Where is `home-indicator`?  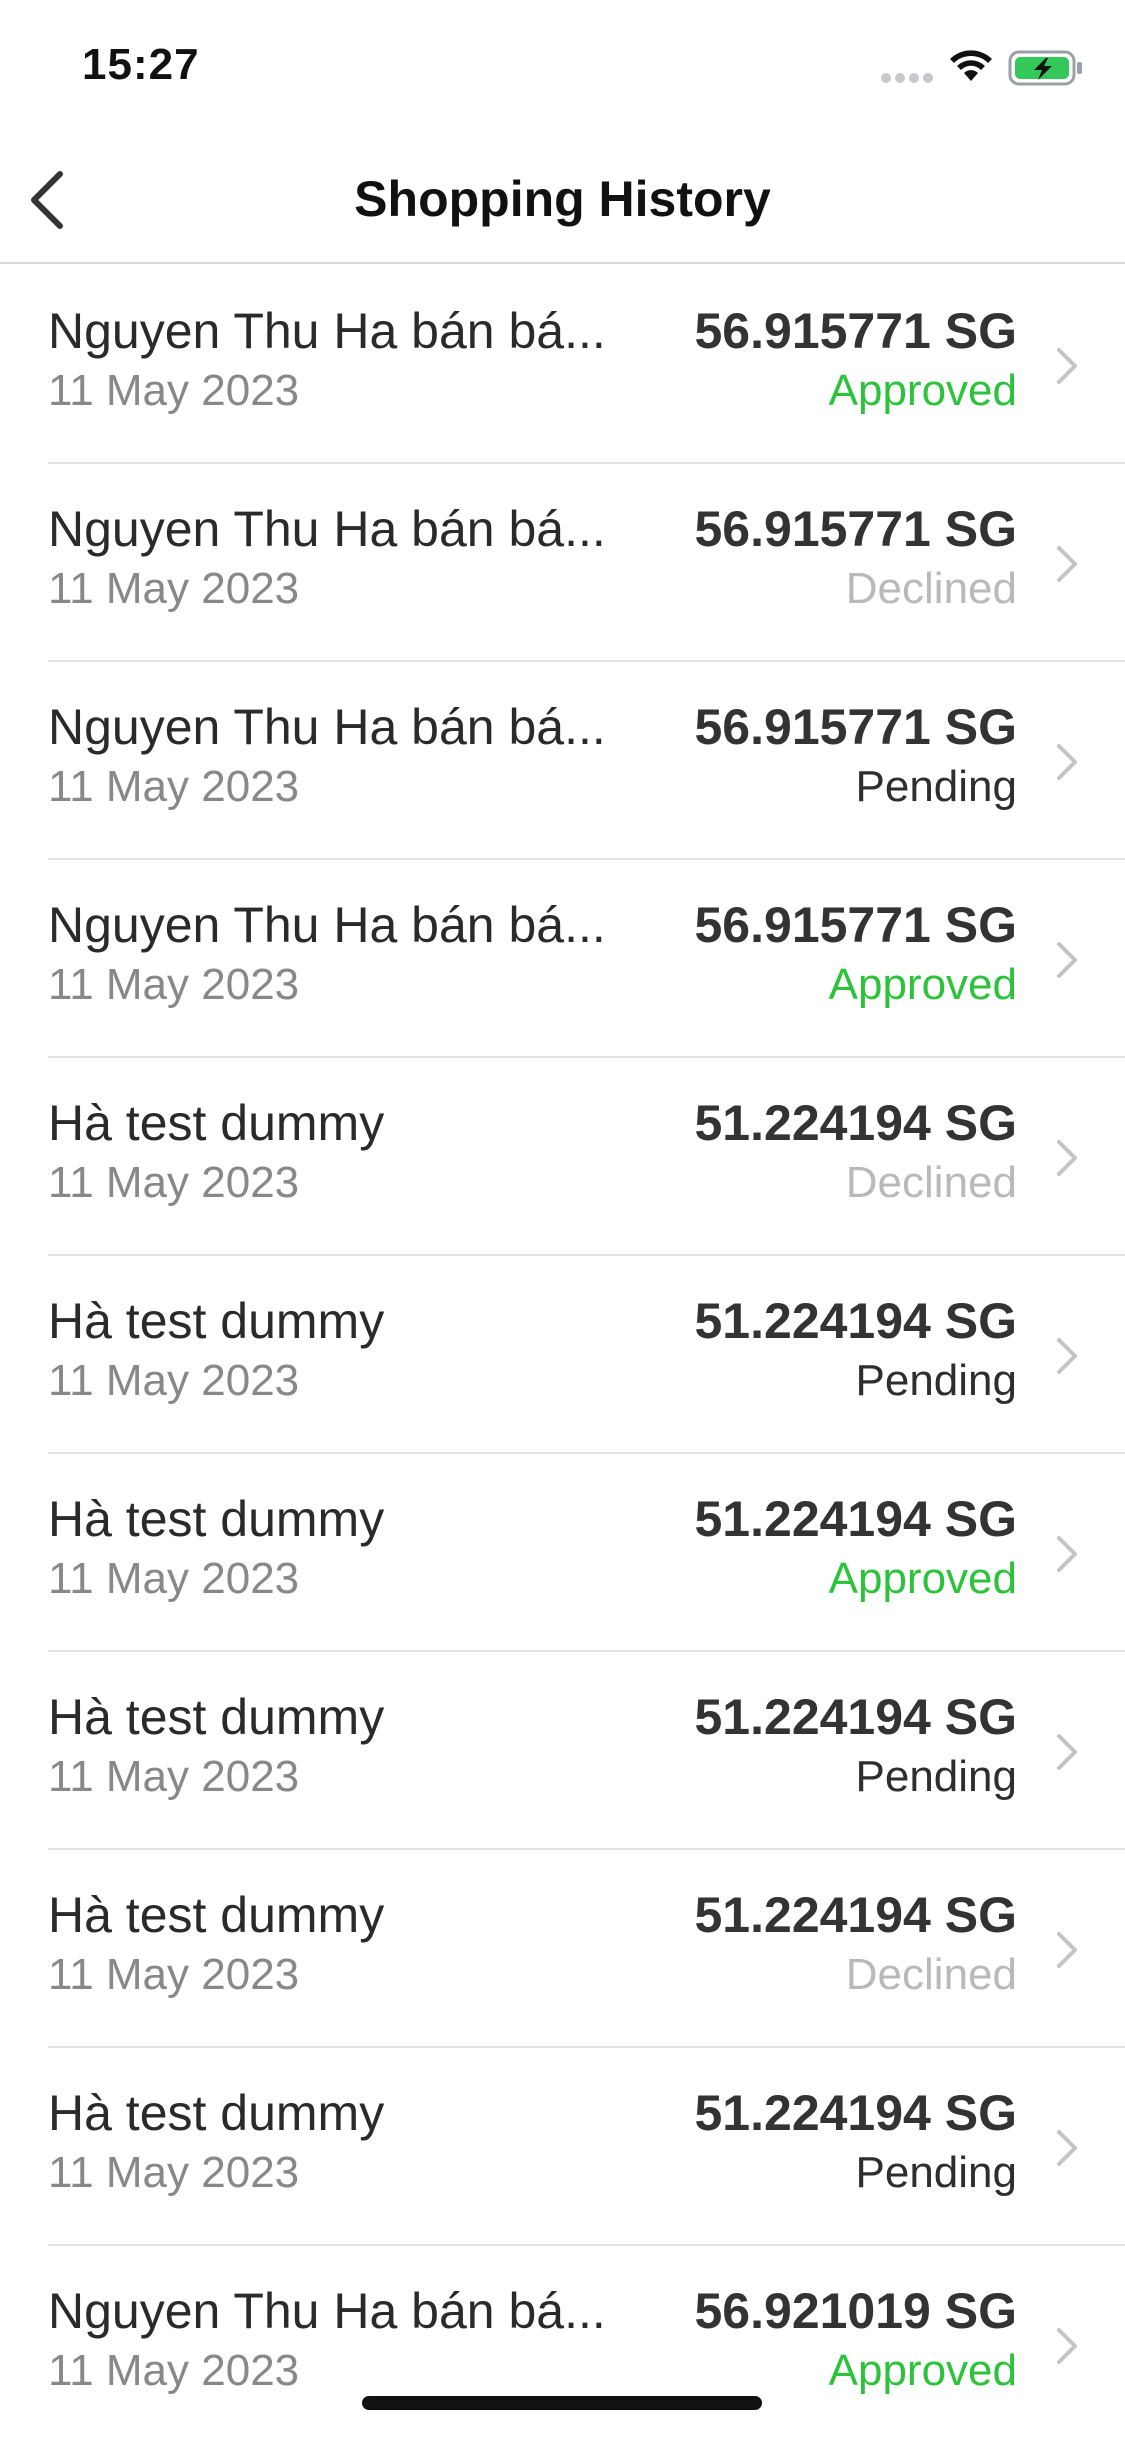
home-indicator is located at coordinates (562, 2403).